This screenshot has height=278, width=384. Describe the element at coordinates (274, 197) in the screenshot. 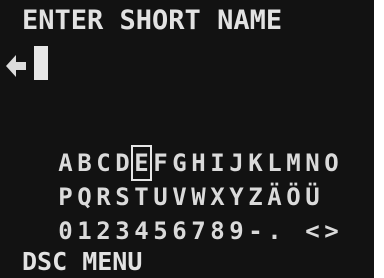

I see `char-key: Ä` at that location.